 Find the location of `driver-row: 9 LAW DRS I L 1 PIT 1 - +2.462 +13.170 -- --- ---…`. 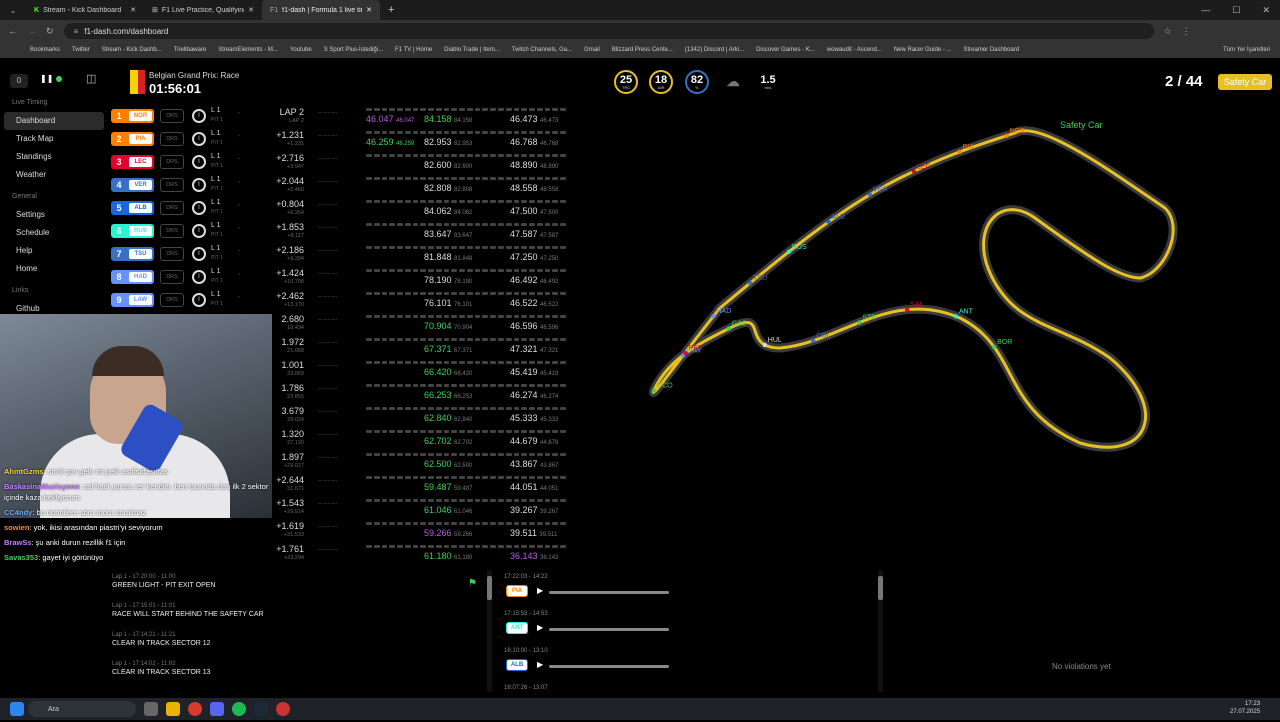

driver-row: 9 LAW DRS I L 1 PIT 1 - +2.462 +13.170 -- --- ---… is located at coordinates (343, 301).